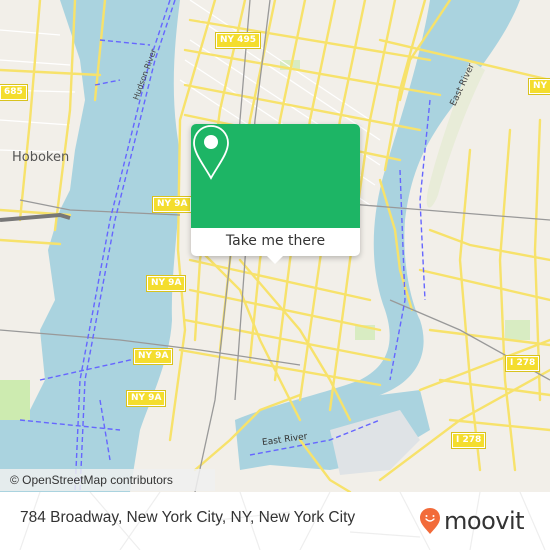  Describe the element at coordinates (146, 398) in the screenshot. I see `shield-ny9a-4: NY 9A` at that location.